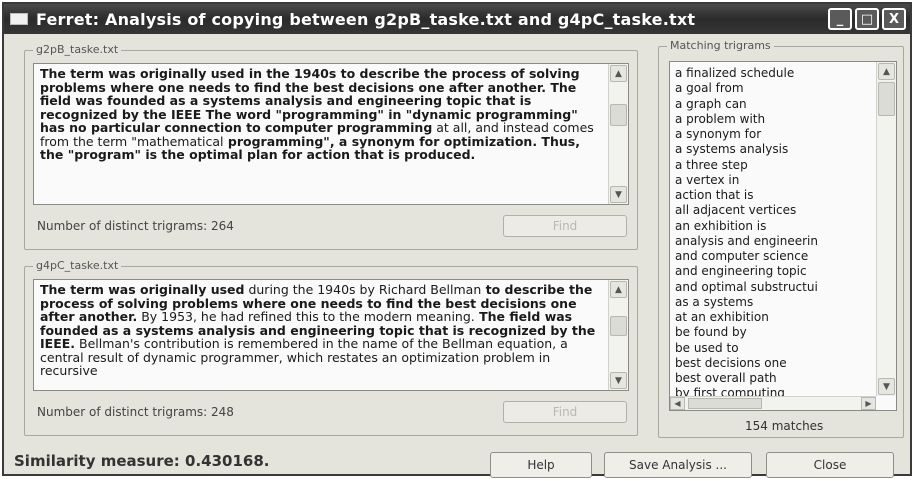 This screenshot has width=916, height=480. Describe the element at coordinates (677, 403) in the screenshot. I see `scroll-left-icon: ◀` at that location.